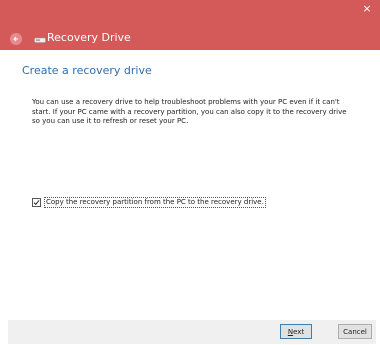 Image resolution: width=380 pixels, height=345 pixels. I want to click on checkmark-icon, so click(36, 203).